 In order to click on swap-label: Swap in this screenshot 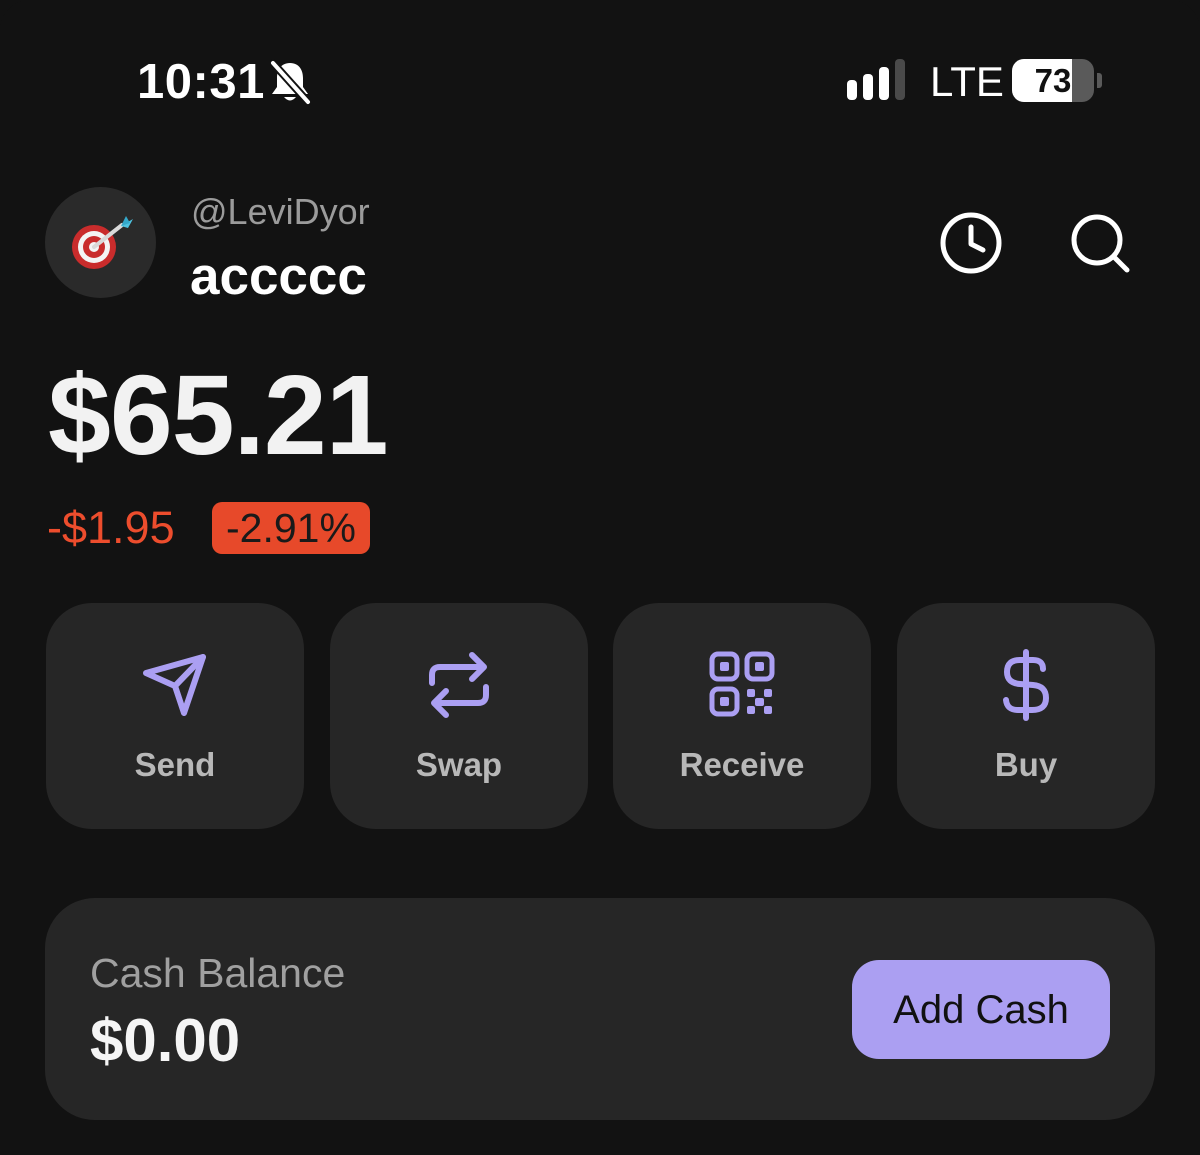, I will do `click(459, 764)`.